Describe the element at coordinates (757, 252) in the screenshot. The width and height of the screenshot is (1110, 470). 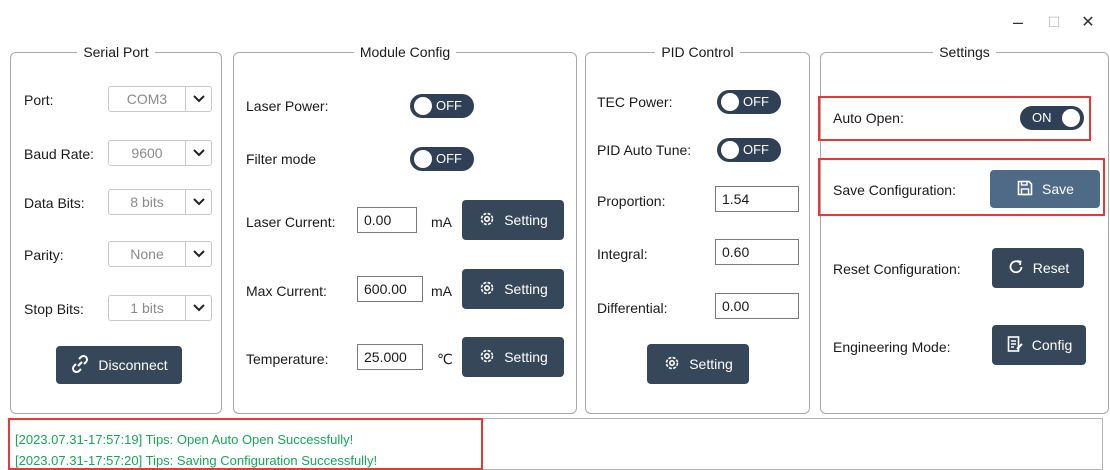
I see `integral-input: 0.60` at that location.